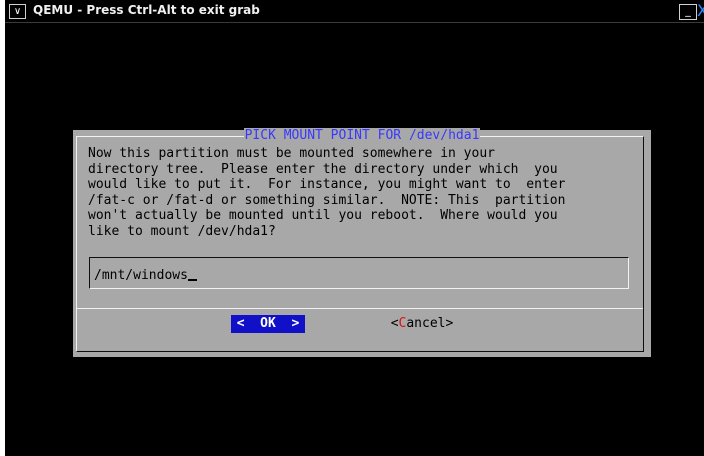 The width and height of the screenshot is (704, 456). I want to click on dialog-title: PICK MOUNT POINT FOR /dev/hda1, so click(362, 135).